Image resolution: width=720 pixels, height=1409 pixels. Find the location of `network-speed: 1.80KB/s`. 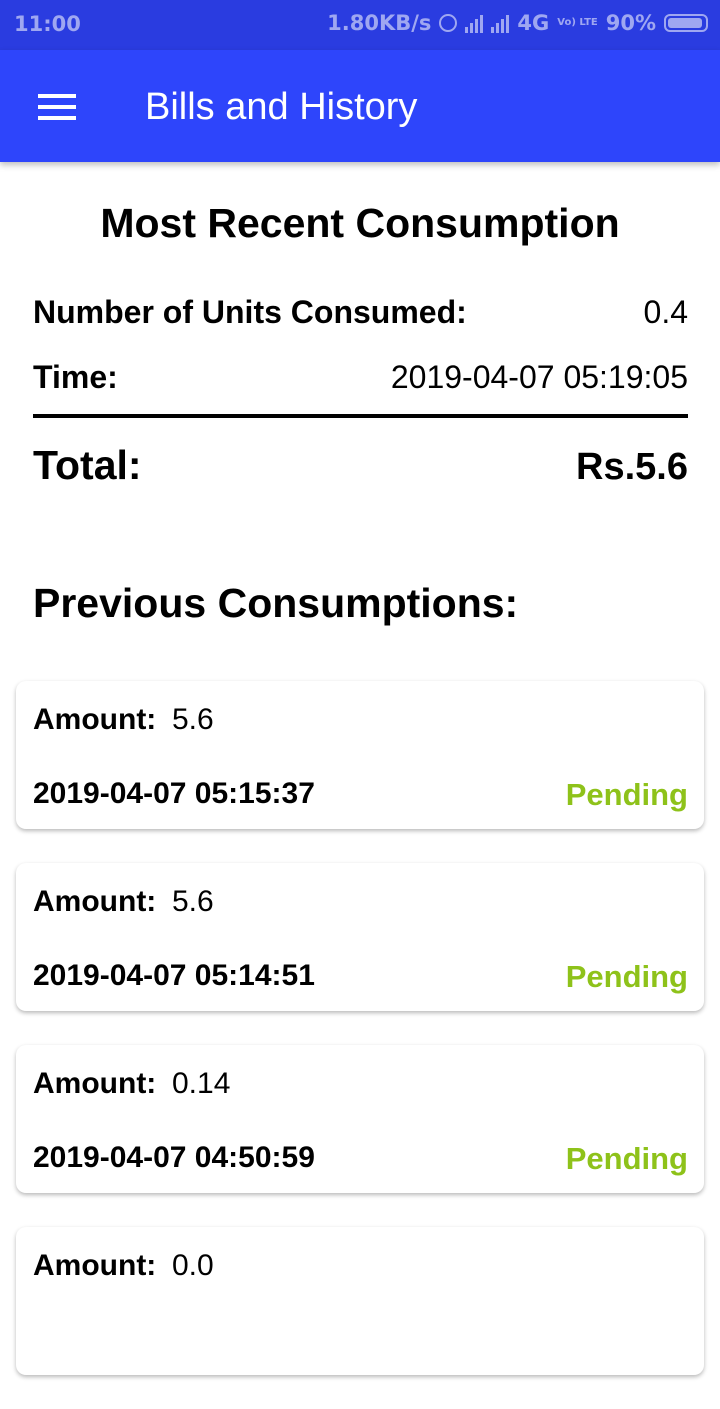

network-speed: 1.80KB/s is located at coordinates (379, 23).